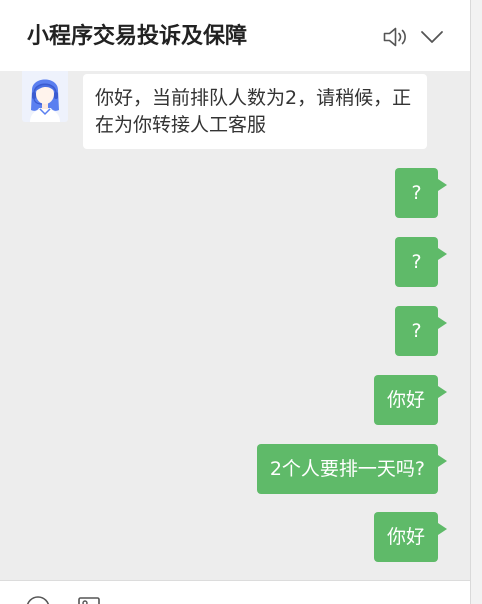 This screenshot has height=604, width=482. Describe the element at coordinates (235, 592) in the screenshot. I see `input-toolbar` at that location.